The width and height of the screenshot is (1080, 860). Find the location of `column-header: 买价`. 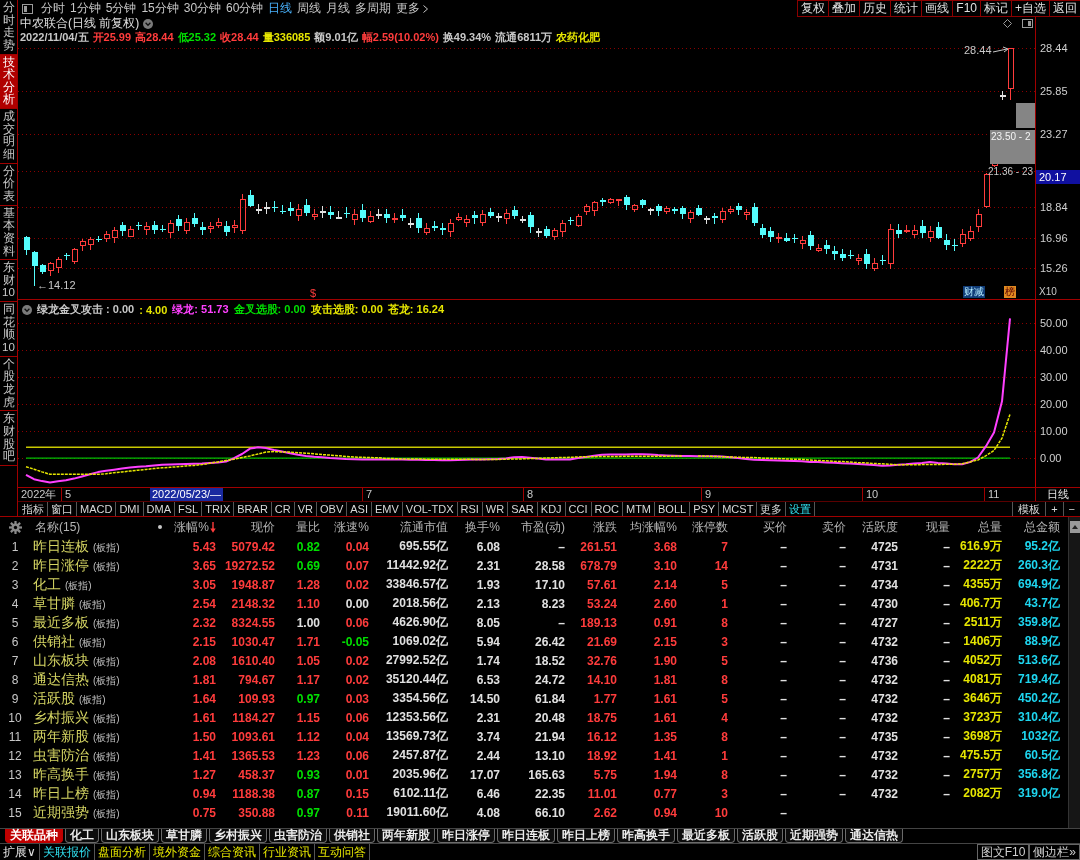

column-header: 买价 is located at coordinates (757, 527).